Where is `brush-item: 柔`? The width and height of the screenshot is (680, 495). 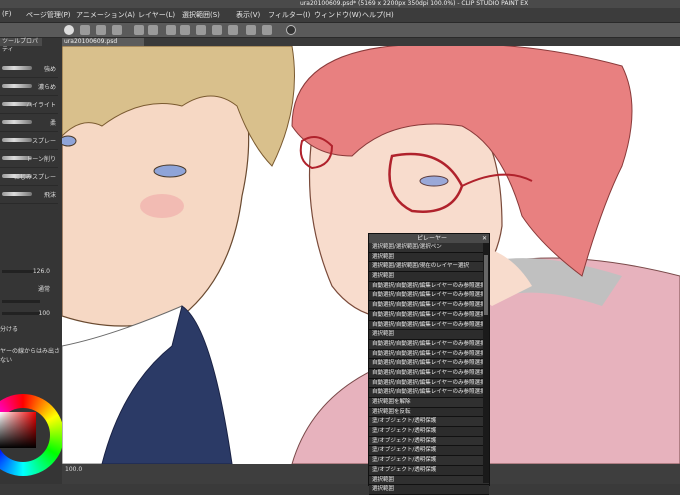 brush-item: 柔 is located at coordinates (29, 123).